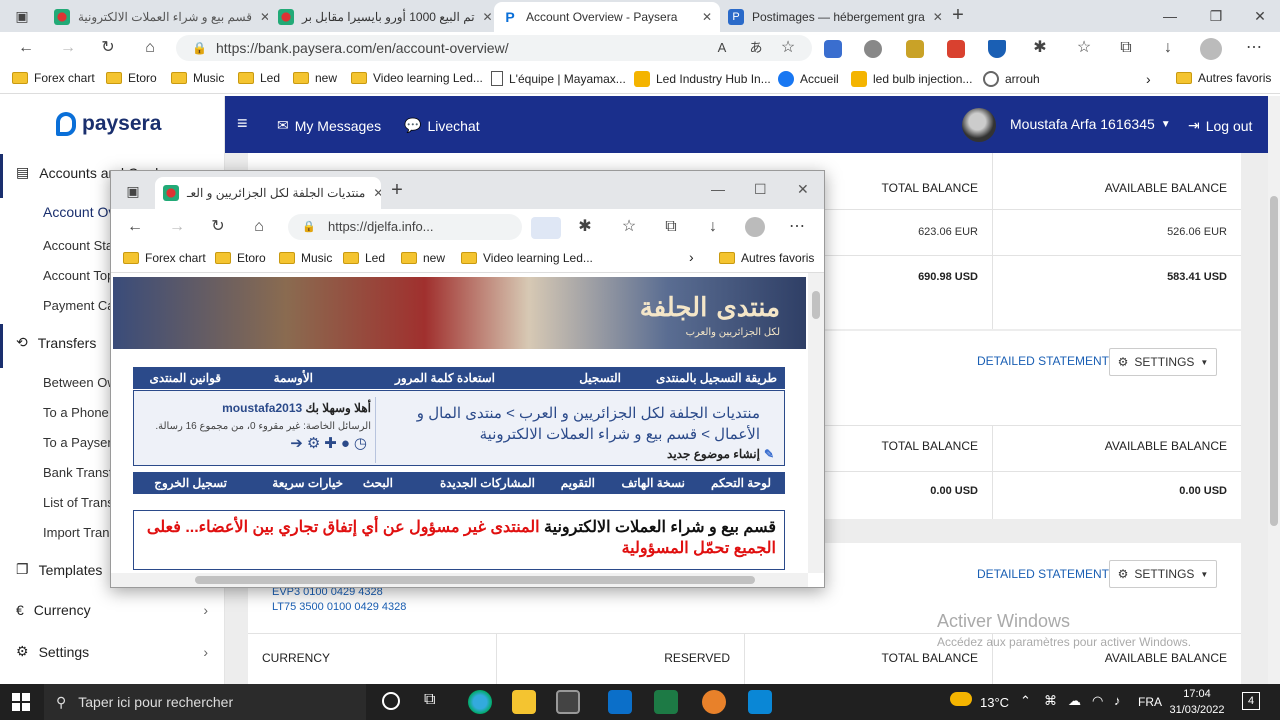 This screenshot has width=1280, height=720. Describe the element at coordinates (629, 227) in the screenshot. I see `favorites-icon: ☆` at that location.